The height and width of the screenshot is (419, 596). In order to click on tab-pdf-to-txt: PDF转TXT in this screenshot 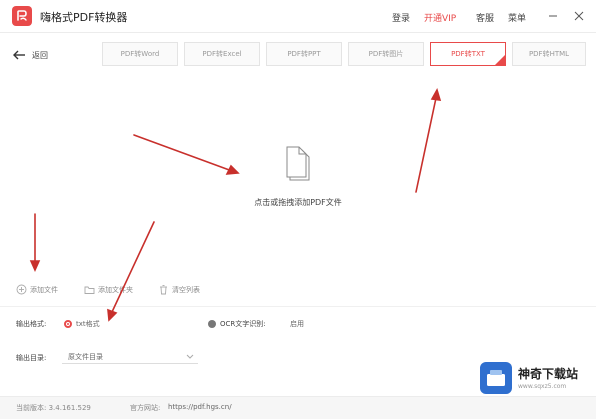, I will do `click(468, 54)`.